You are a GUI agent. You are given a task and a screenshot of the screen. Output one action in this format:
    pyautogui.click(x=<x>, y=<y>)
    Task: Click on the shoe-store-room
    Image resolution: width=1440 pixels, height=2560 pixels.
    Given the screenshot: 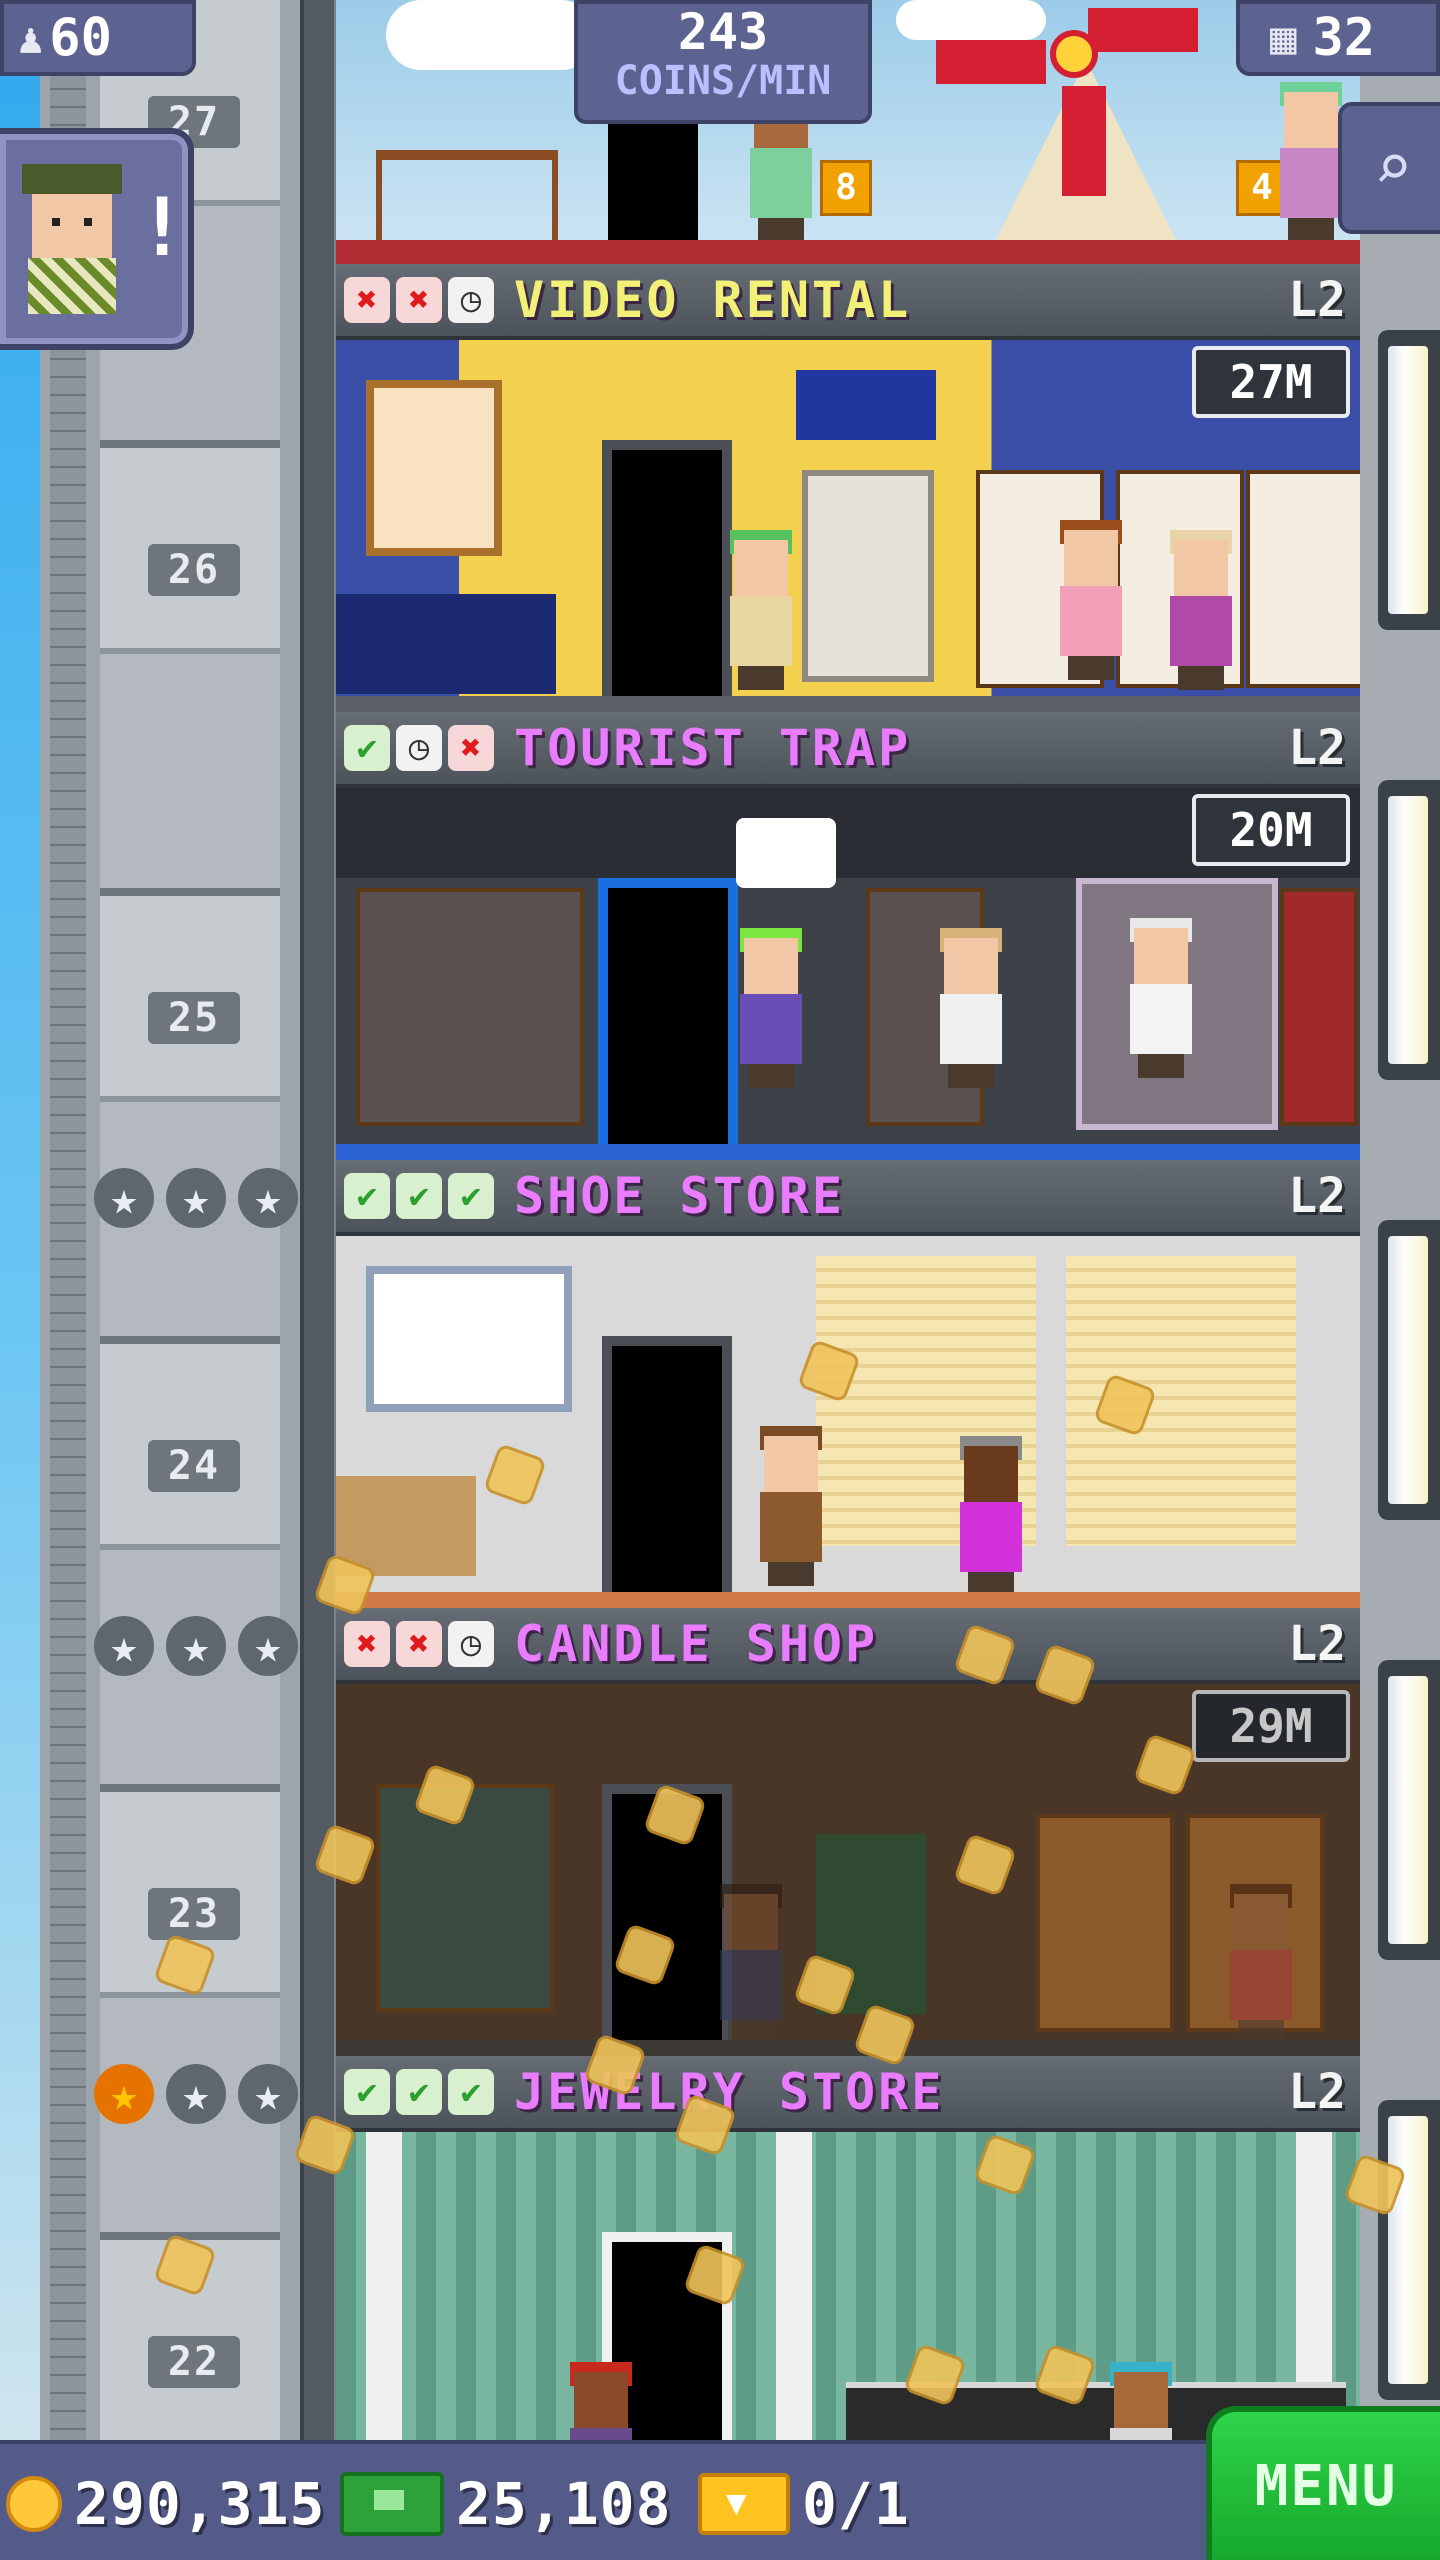 What is the action you would take?
    pyautogui.click(x=848, y=1422)
    